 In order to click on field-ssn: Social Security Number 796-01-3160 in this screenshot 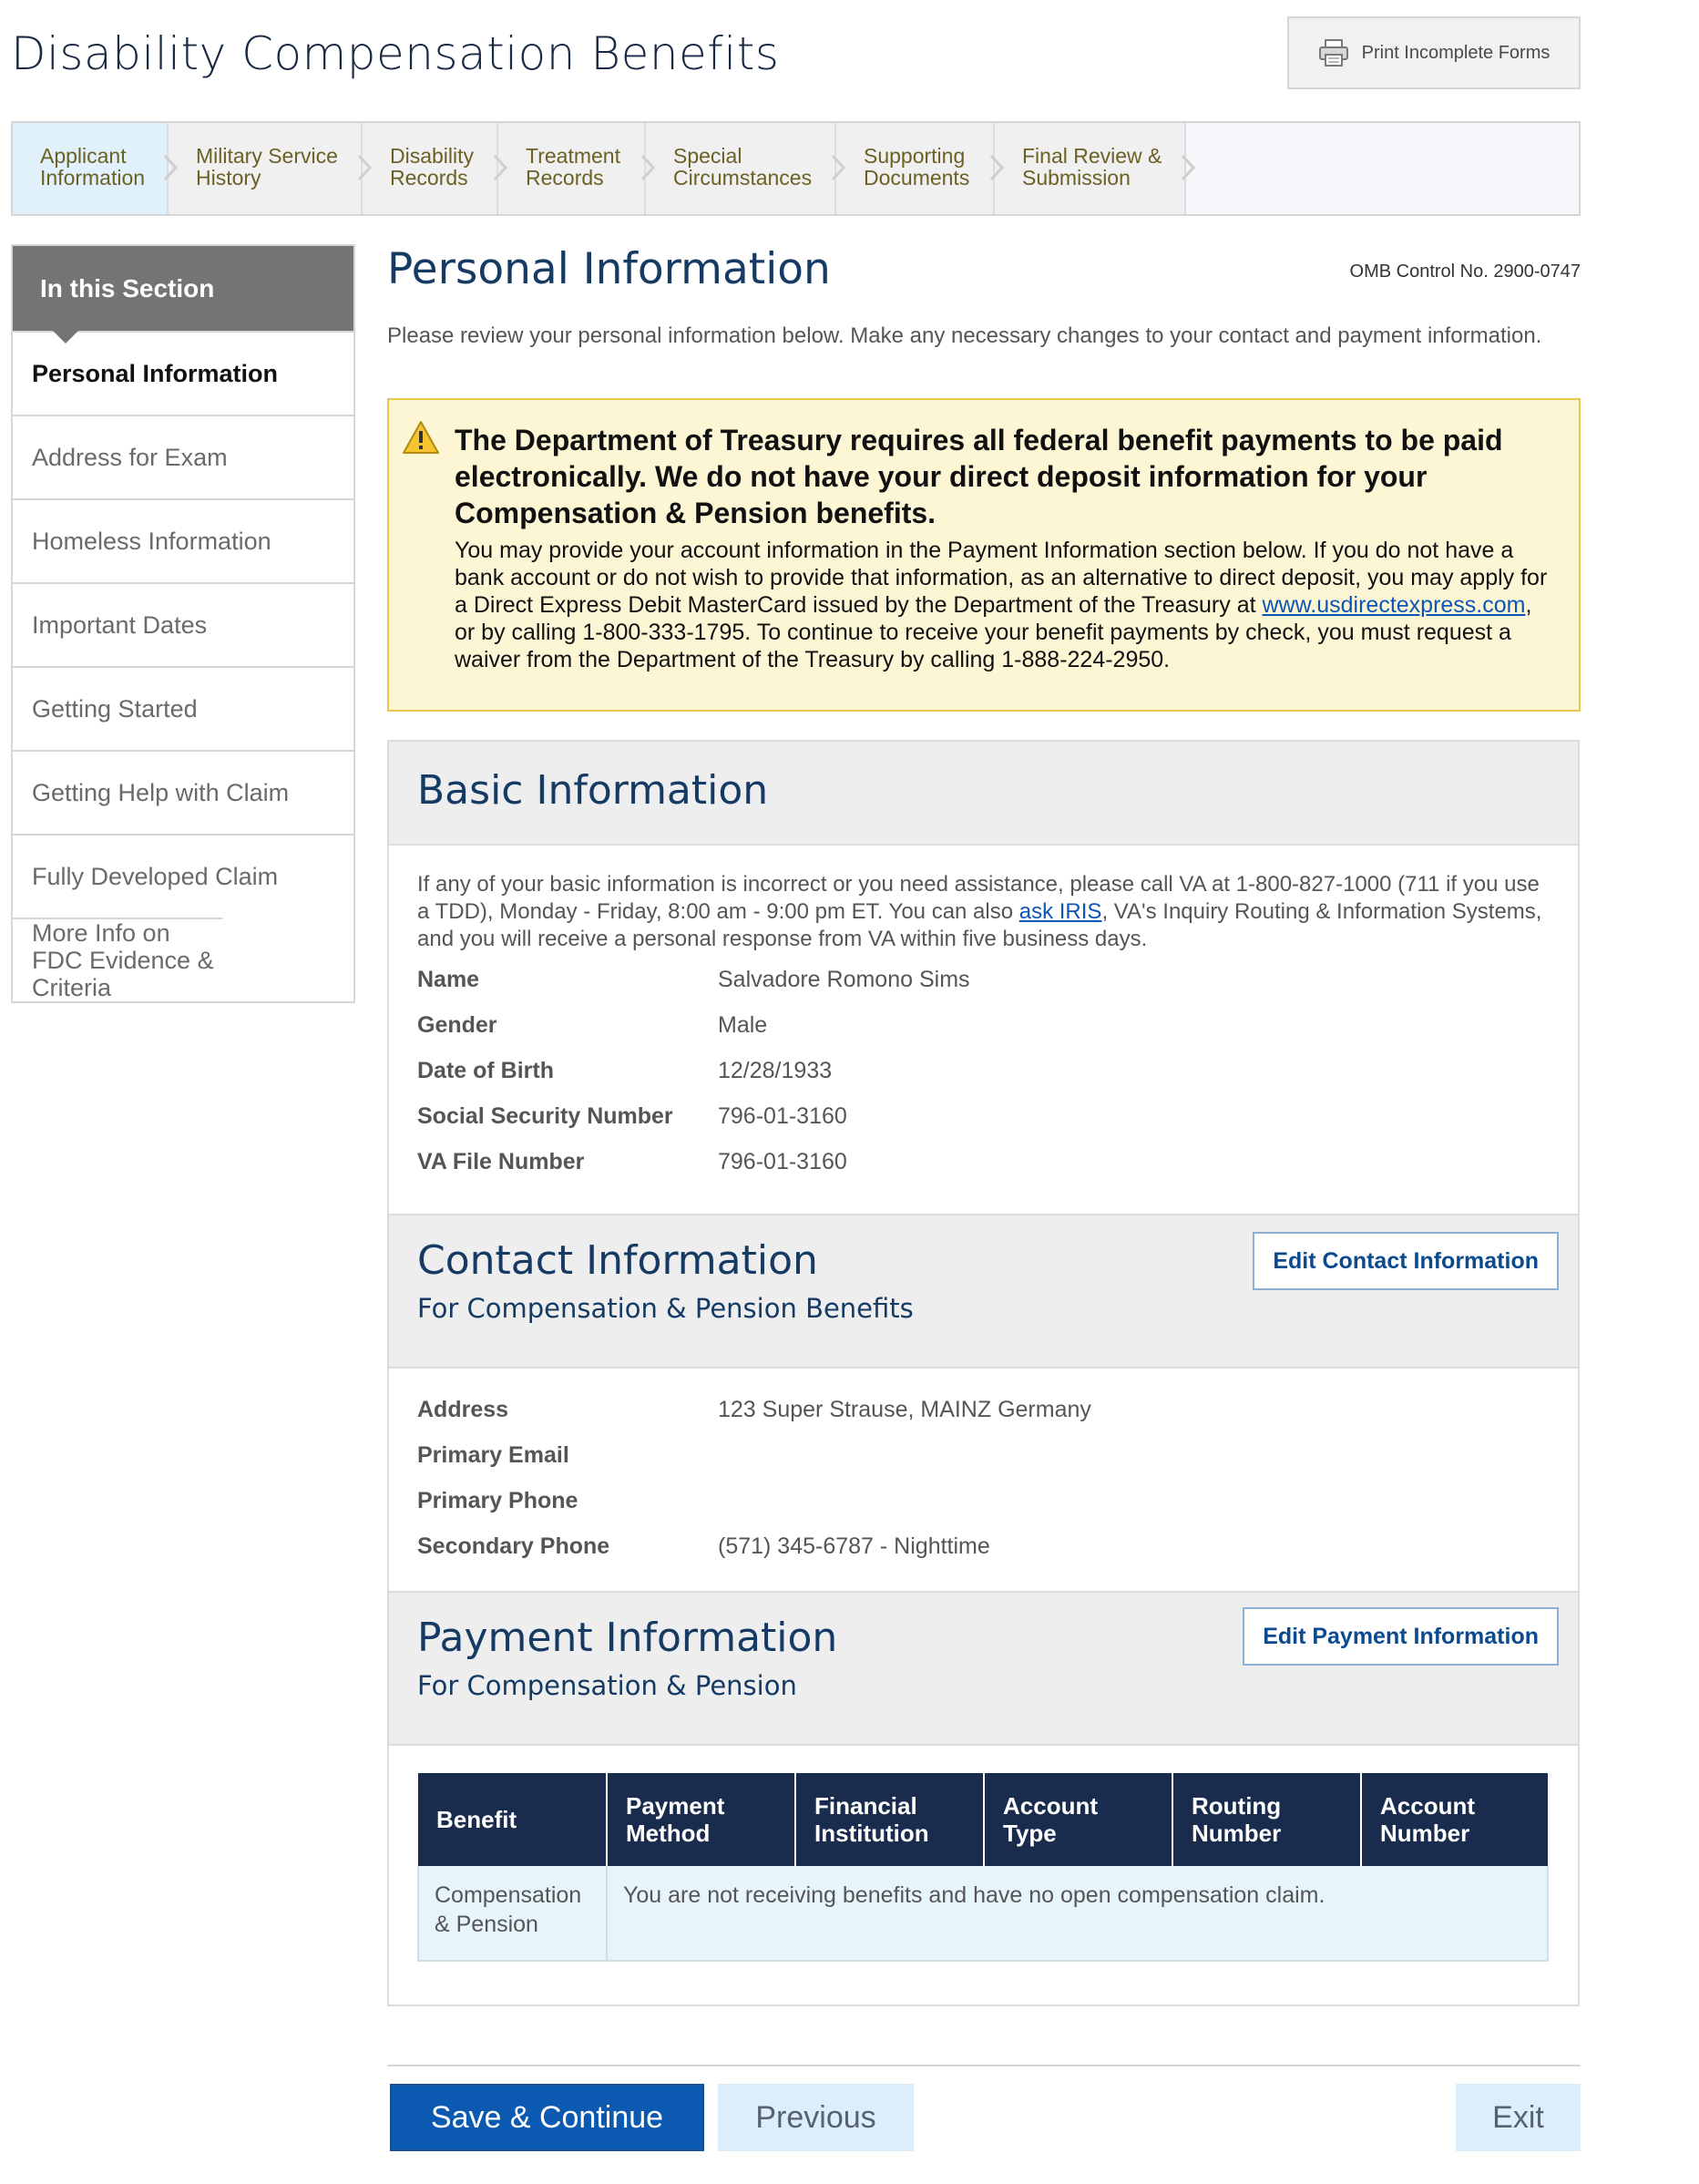, I will do `click(997, 1116)`.